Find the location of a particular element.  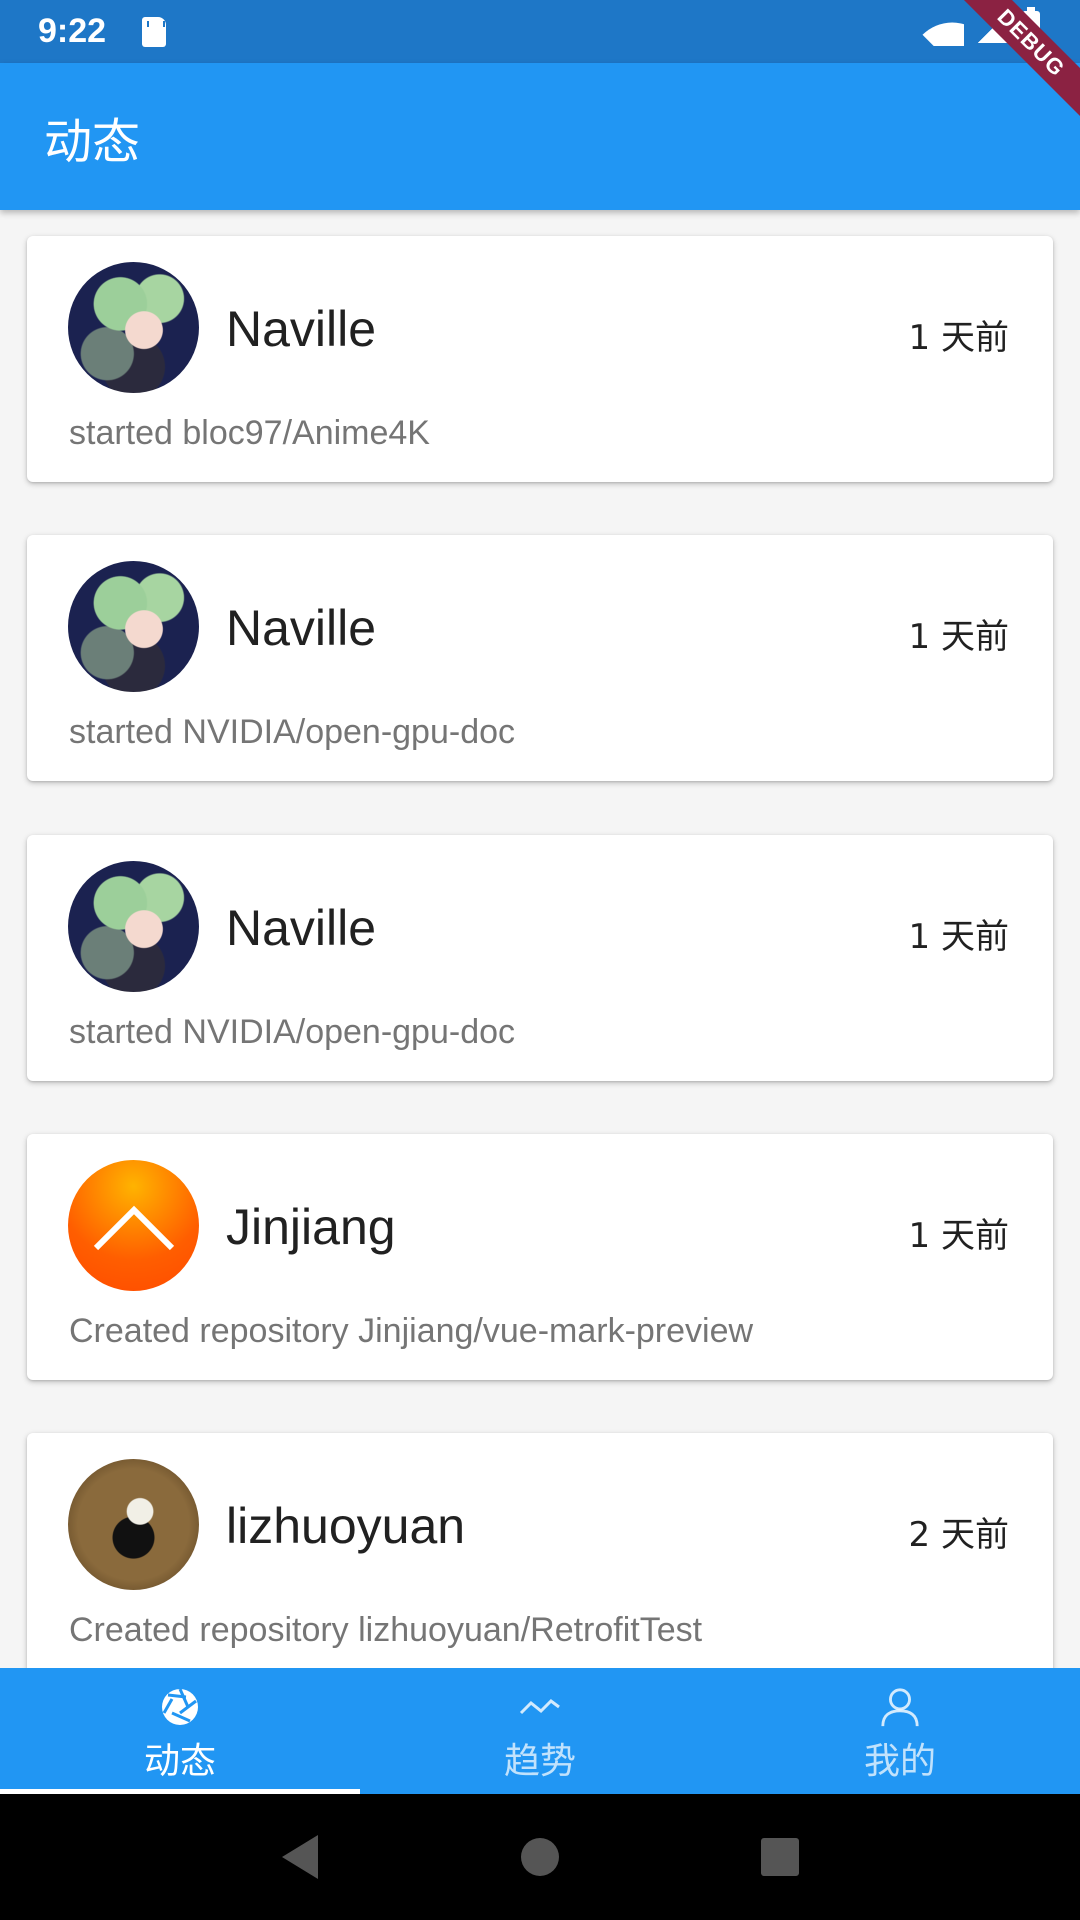

tab-trending: 趋势 is located at coordinates (540, 1731).